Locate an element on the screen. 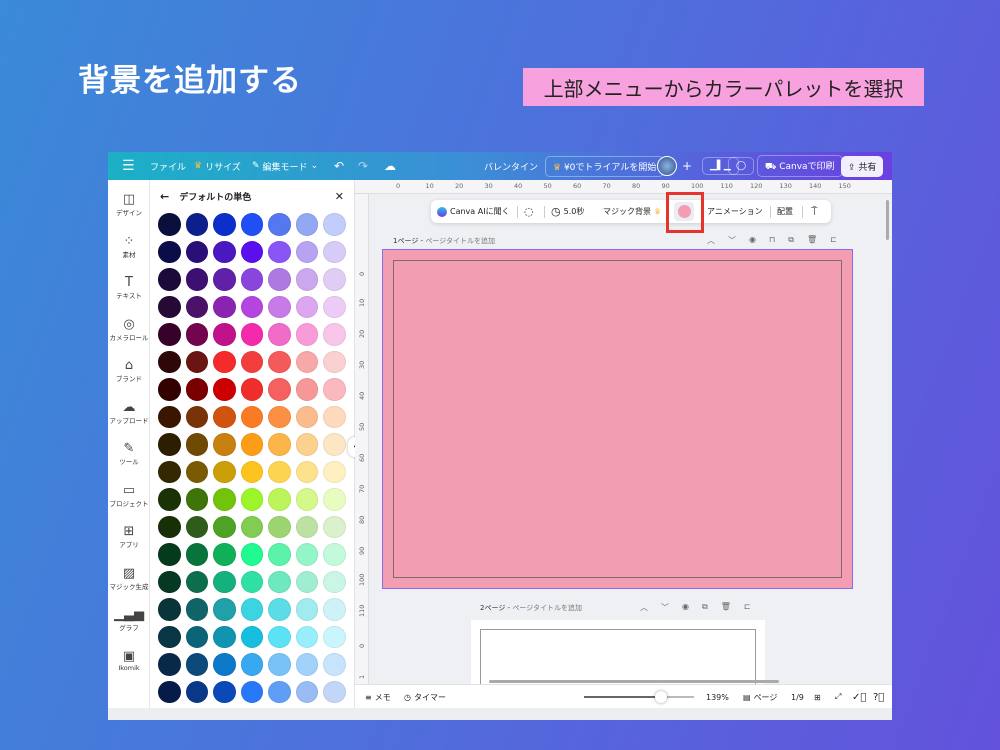 The width and height of the screenshot is (1000, 750). animation-button: アニメーション is located at coordinates (735, 211).